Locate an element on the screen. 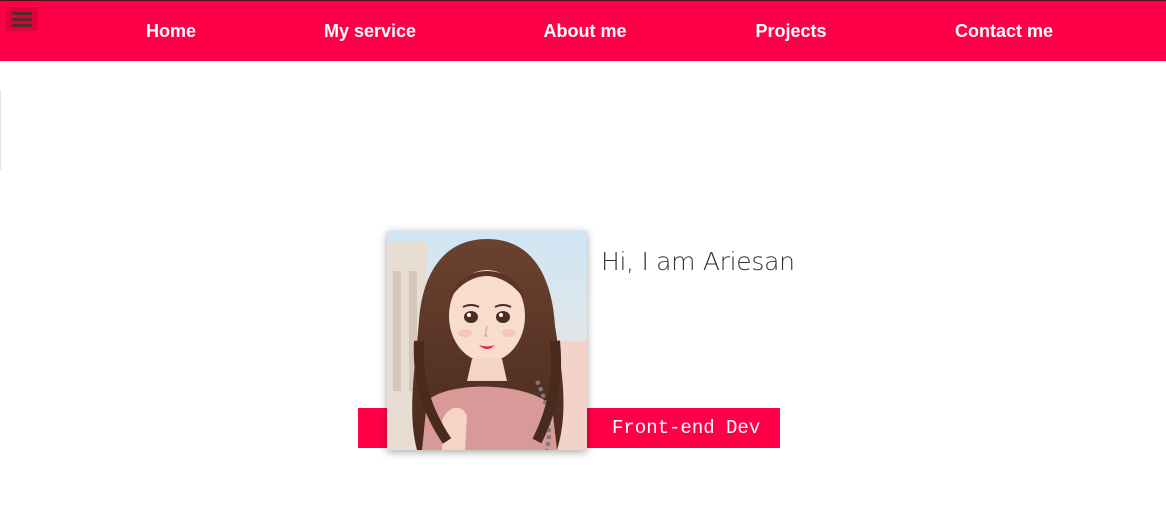 The image size is (1166, 532). hamburger-menu-icon is located at coordinates (22, 19).